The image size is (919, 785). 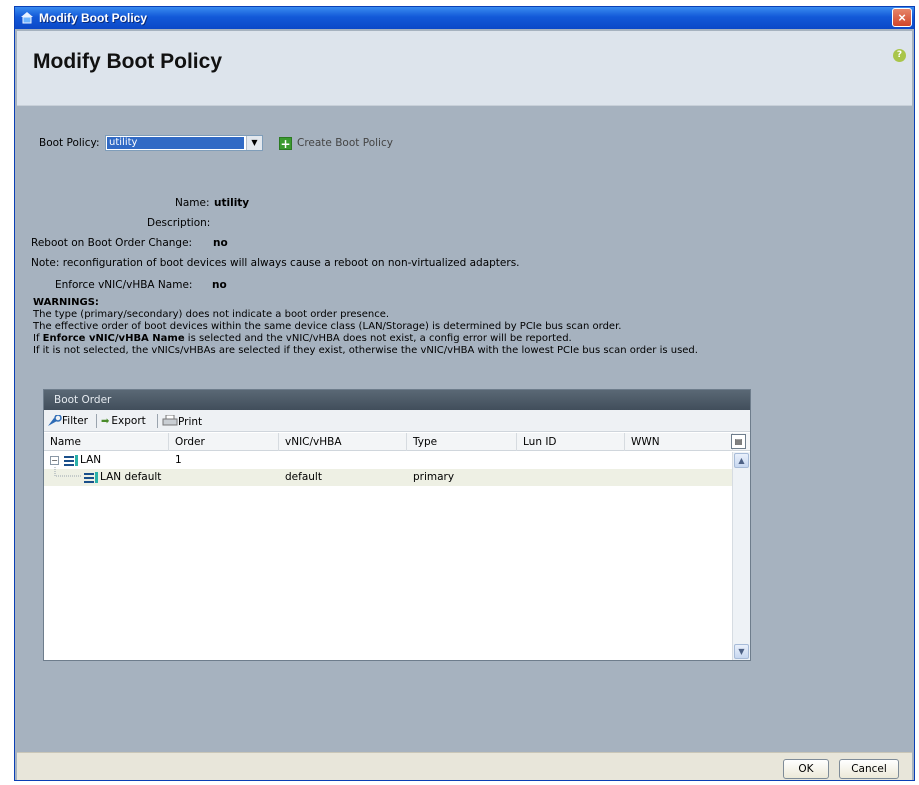 What do you see at coordinates (303, 477) in the screenshot?
I see `cell-vnic: default` at bounding box center [303, 477].